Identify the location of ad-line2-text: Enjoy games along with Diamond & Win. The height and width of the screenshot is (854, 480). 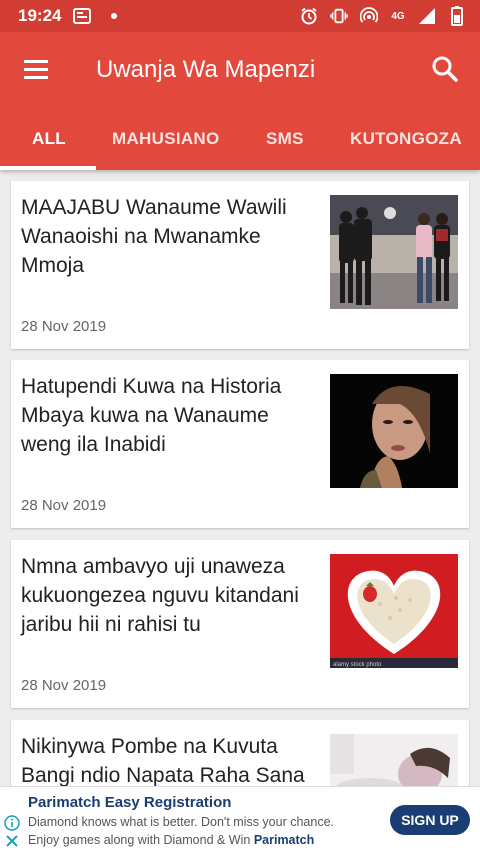
(141, 840).